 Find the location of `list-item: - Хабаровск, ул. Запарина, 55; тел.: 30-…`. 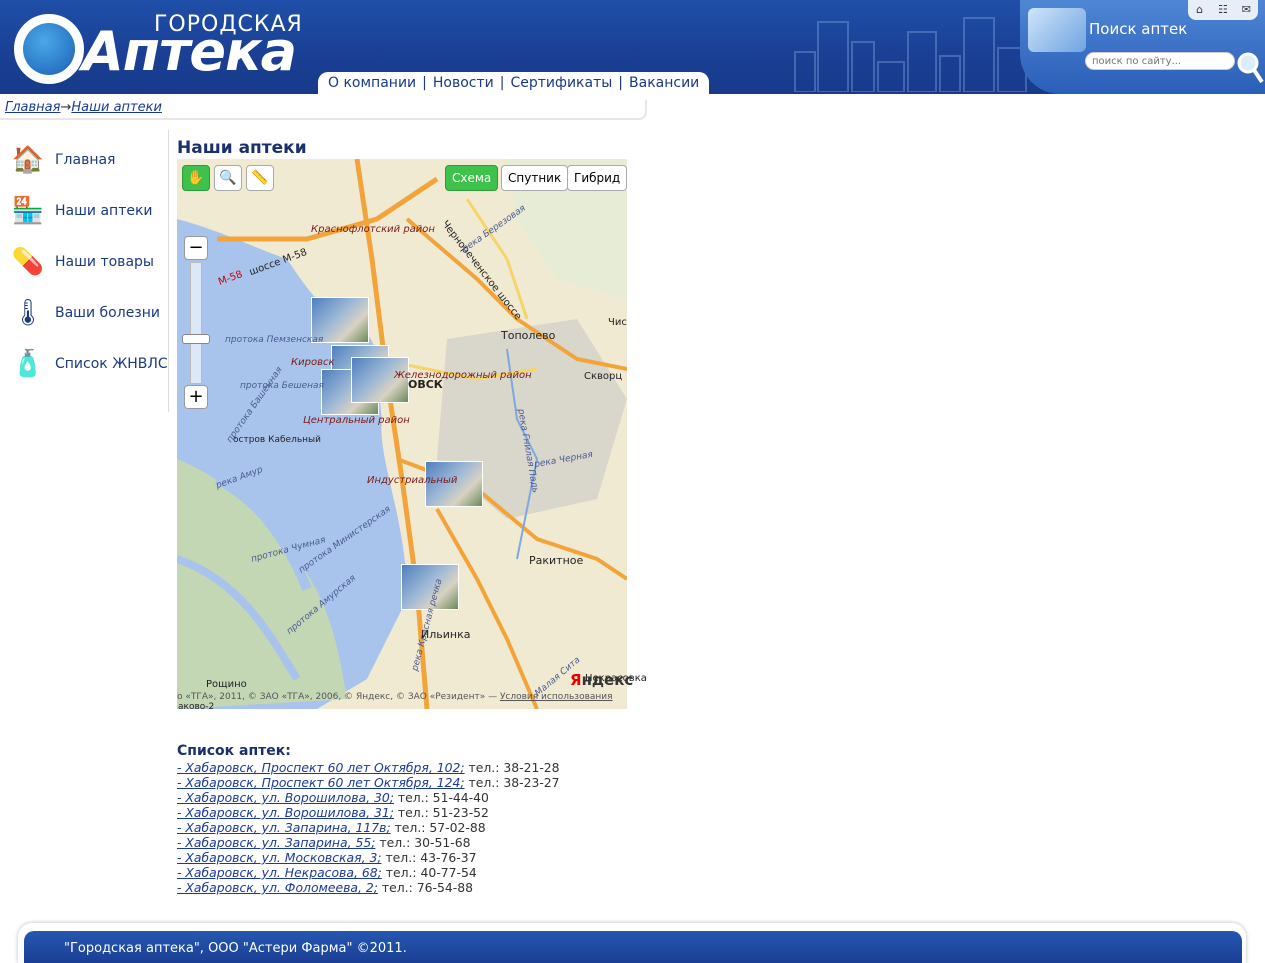

list-item: - Хабаровск, ул. Запарина, 55; тел.: 30-… is located at coordinates (368, 842).